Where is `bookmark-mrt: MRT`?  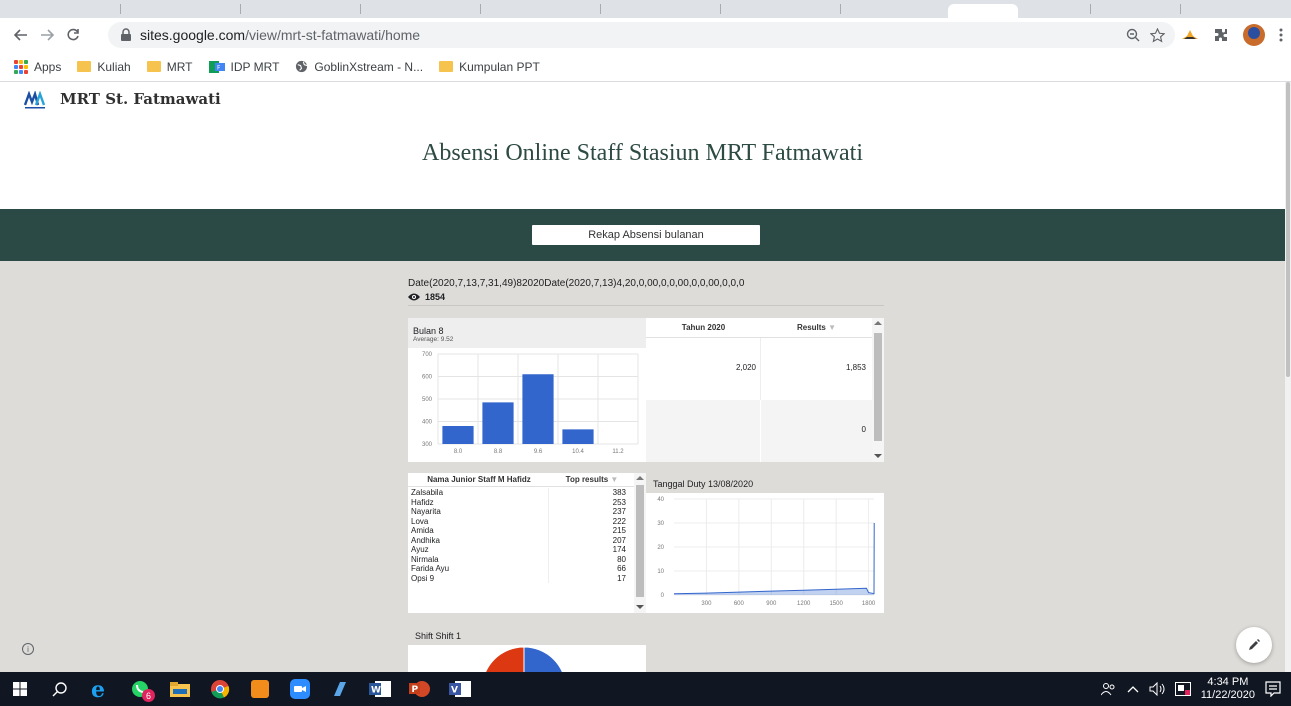 bookmark-mrt: MRT is located at coordinates (169, 67).